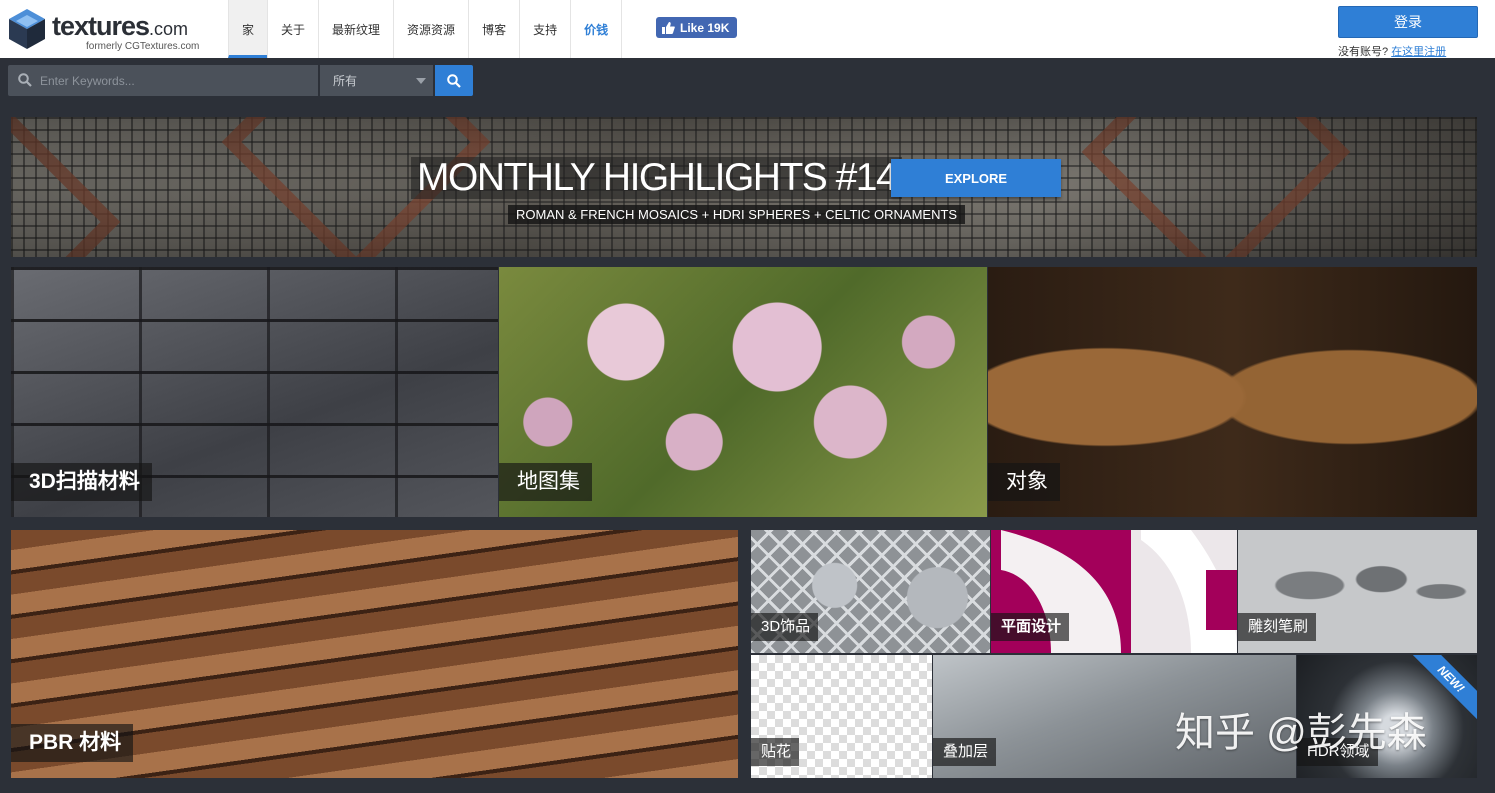  Describe the element at coordinates (376, 80) in the screenshot. I see `category-select: 所有` at that location.